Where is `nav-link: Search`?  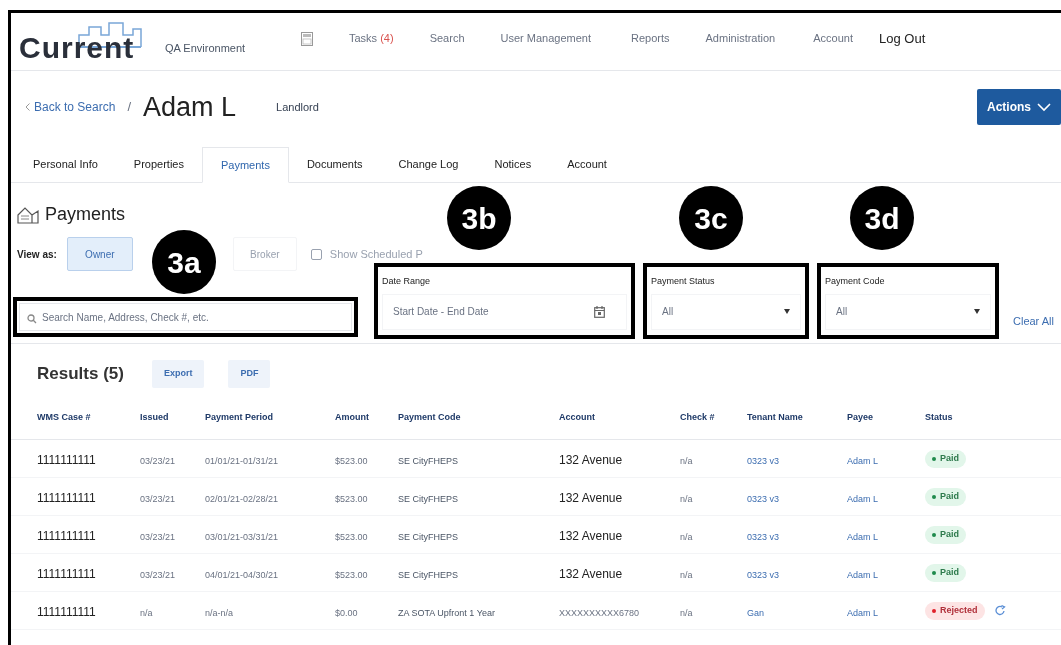 nav-link: Search is located at coordinates (447, 38).